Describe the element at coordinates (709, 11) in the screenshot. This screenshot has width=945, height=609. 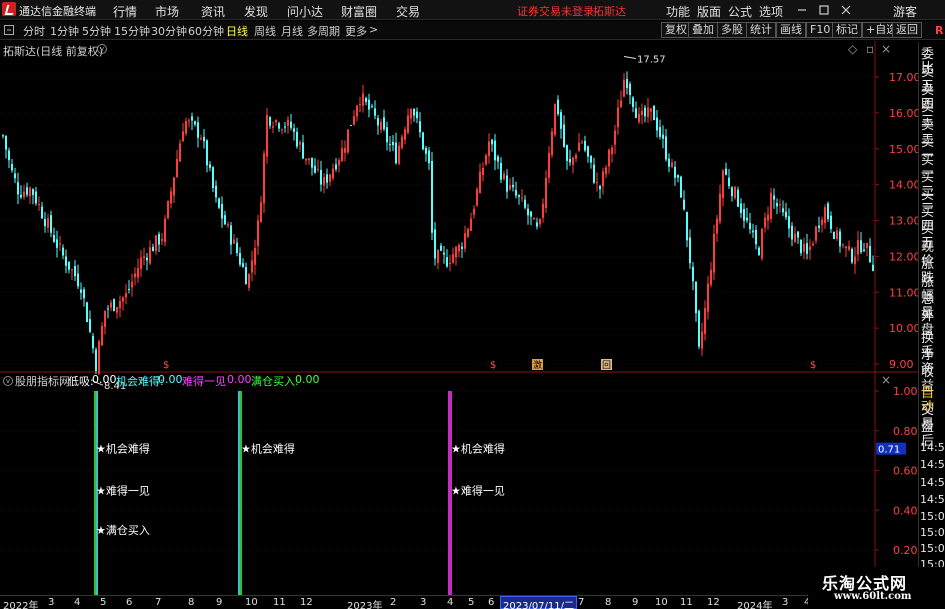
I see `menu-layout: 版面` at that location.